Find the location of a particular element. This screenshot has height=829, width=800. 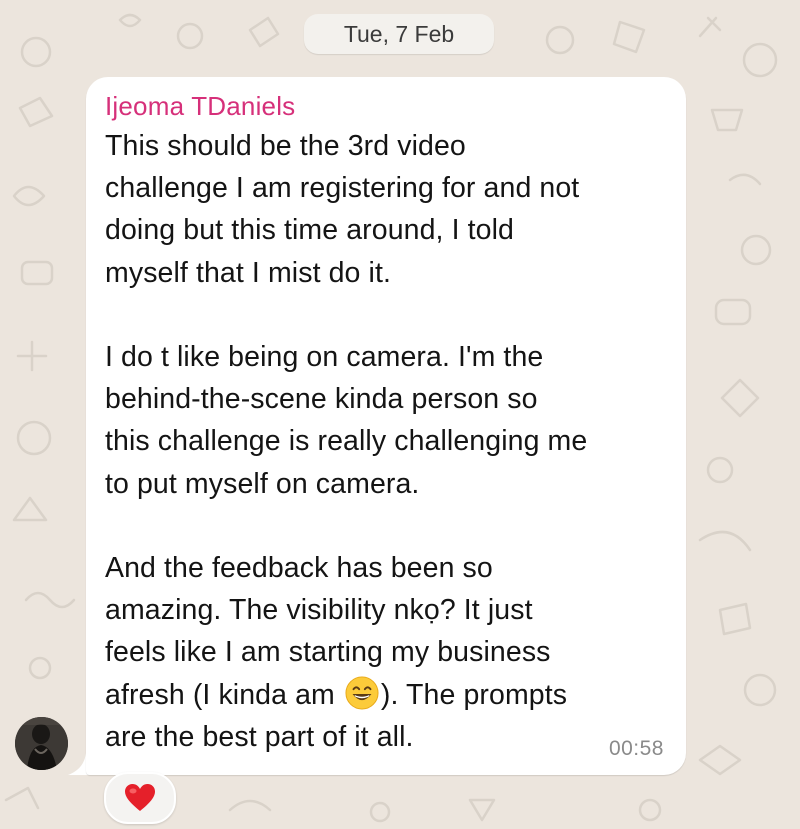

message-line: I do t like being on camera. I'm the is located at coordinates (324, 357).